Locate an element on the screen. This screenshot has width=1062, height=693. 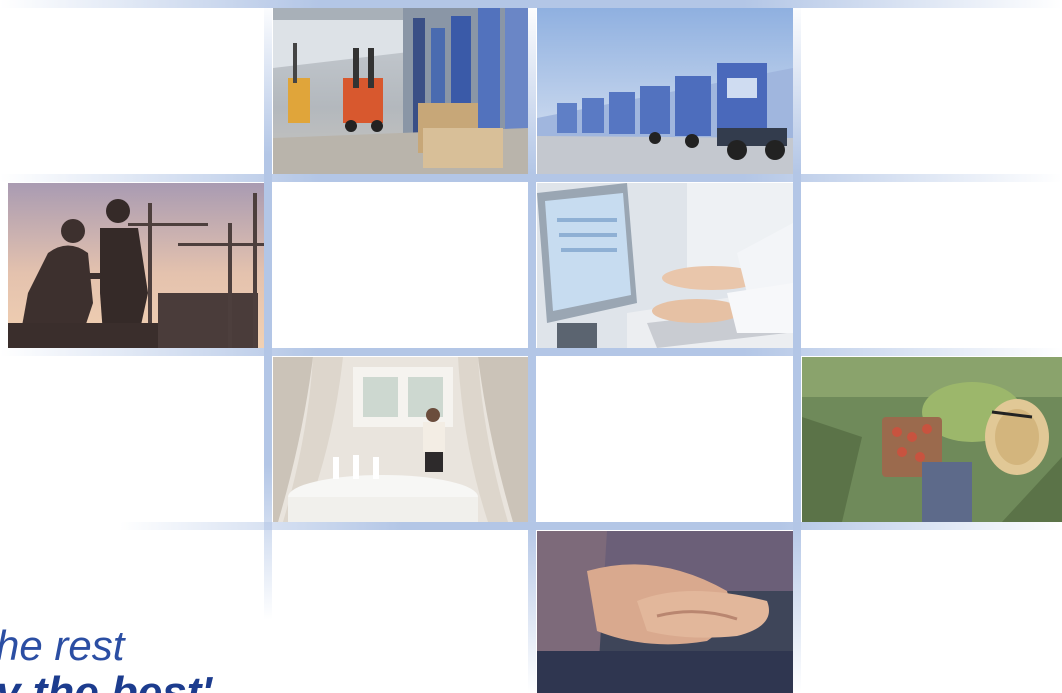
grid-line-col1 is located at coordinates (268, 310).